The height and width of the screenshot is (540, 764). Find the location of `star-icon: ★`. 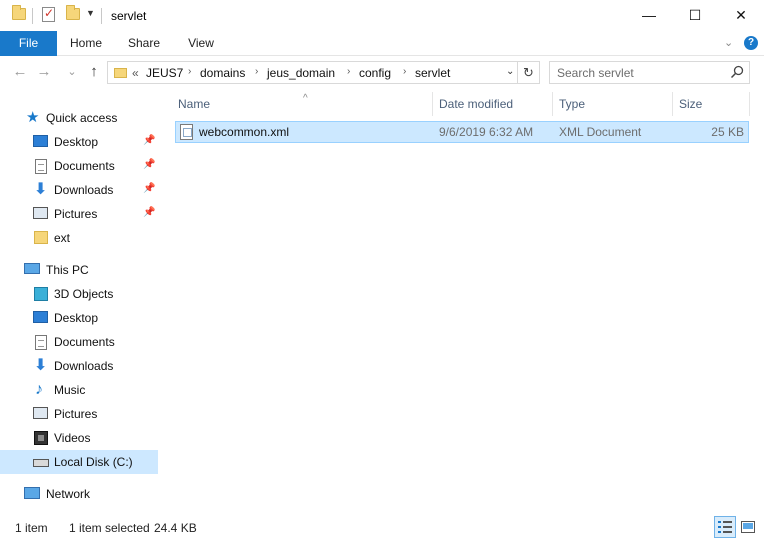

star-icon: ★ is located at coordinates (33, 117).